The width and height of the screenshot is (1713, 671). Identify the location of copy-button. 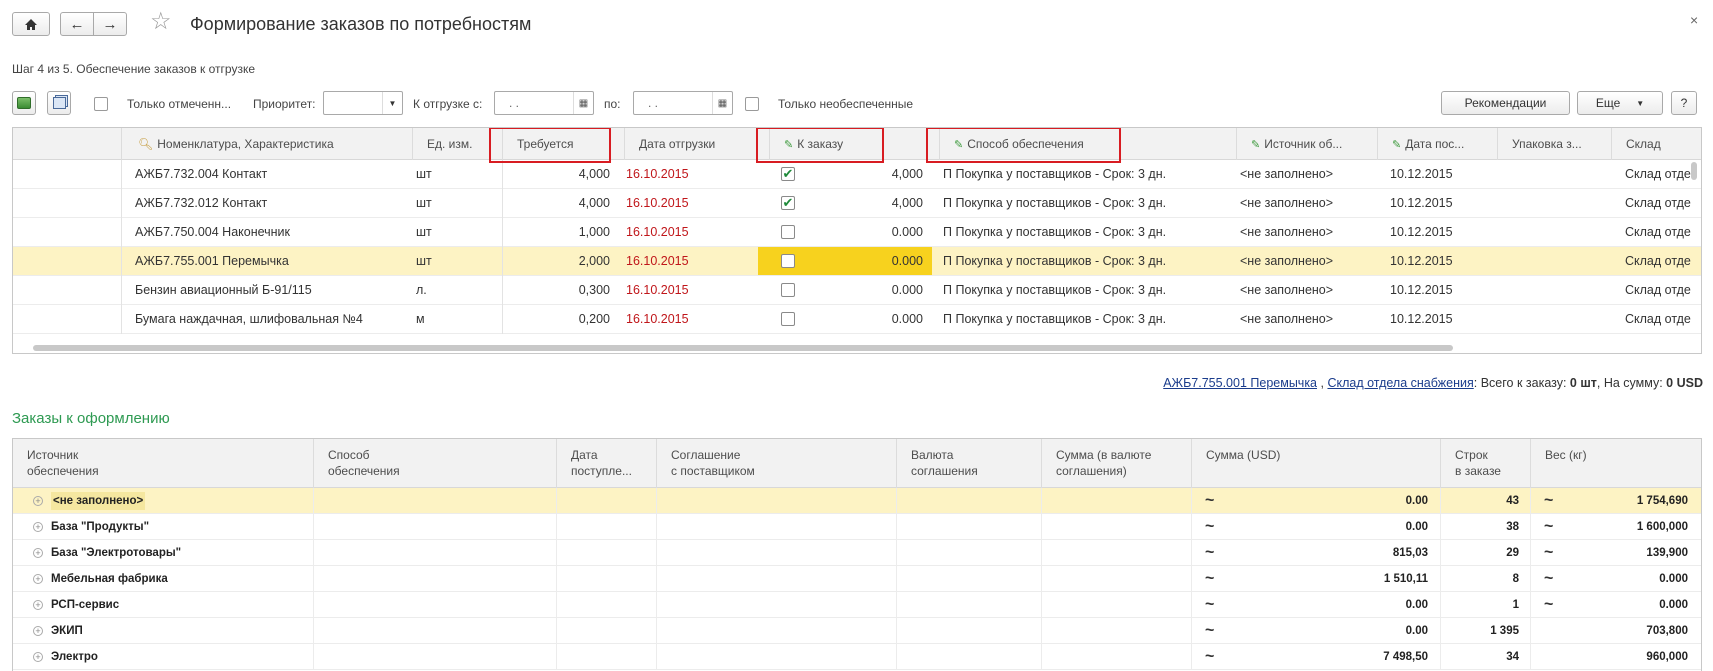
(59, 103).